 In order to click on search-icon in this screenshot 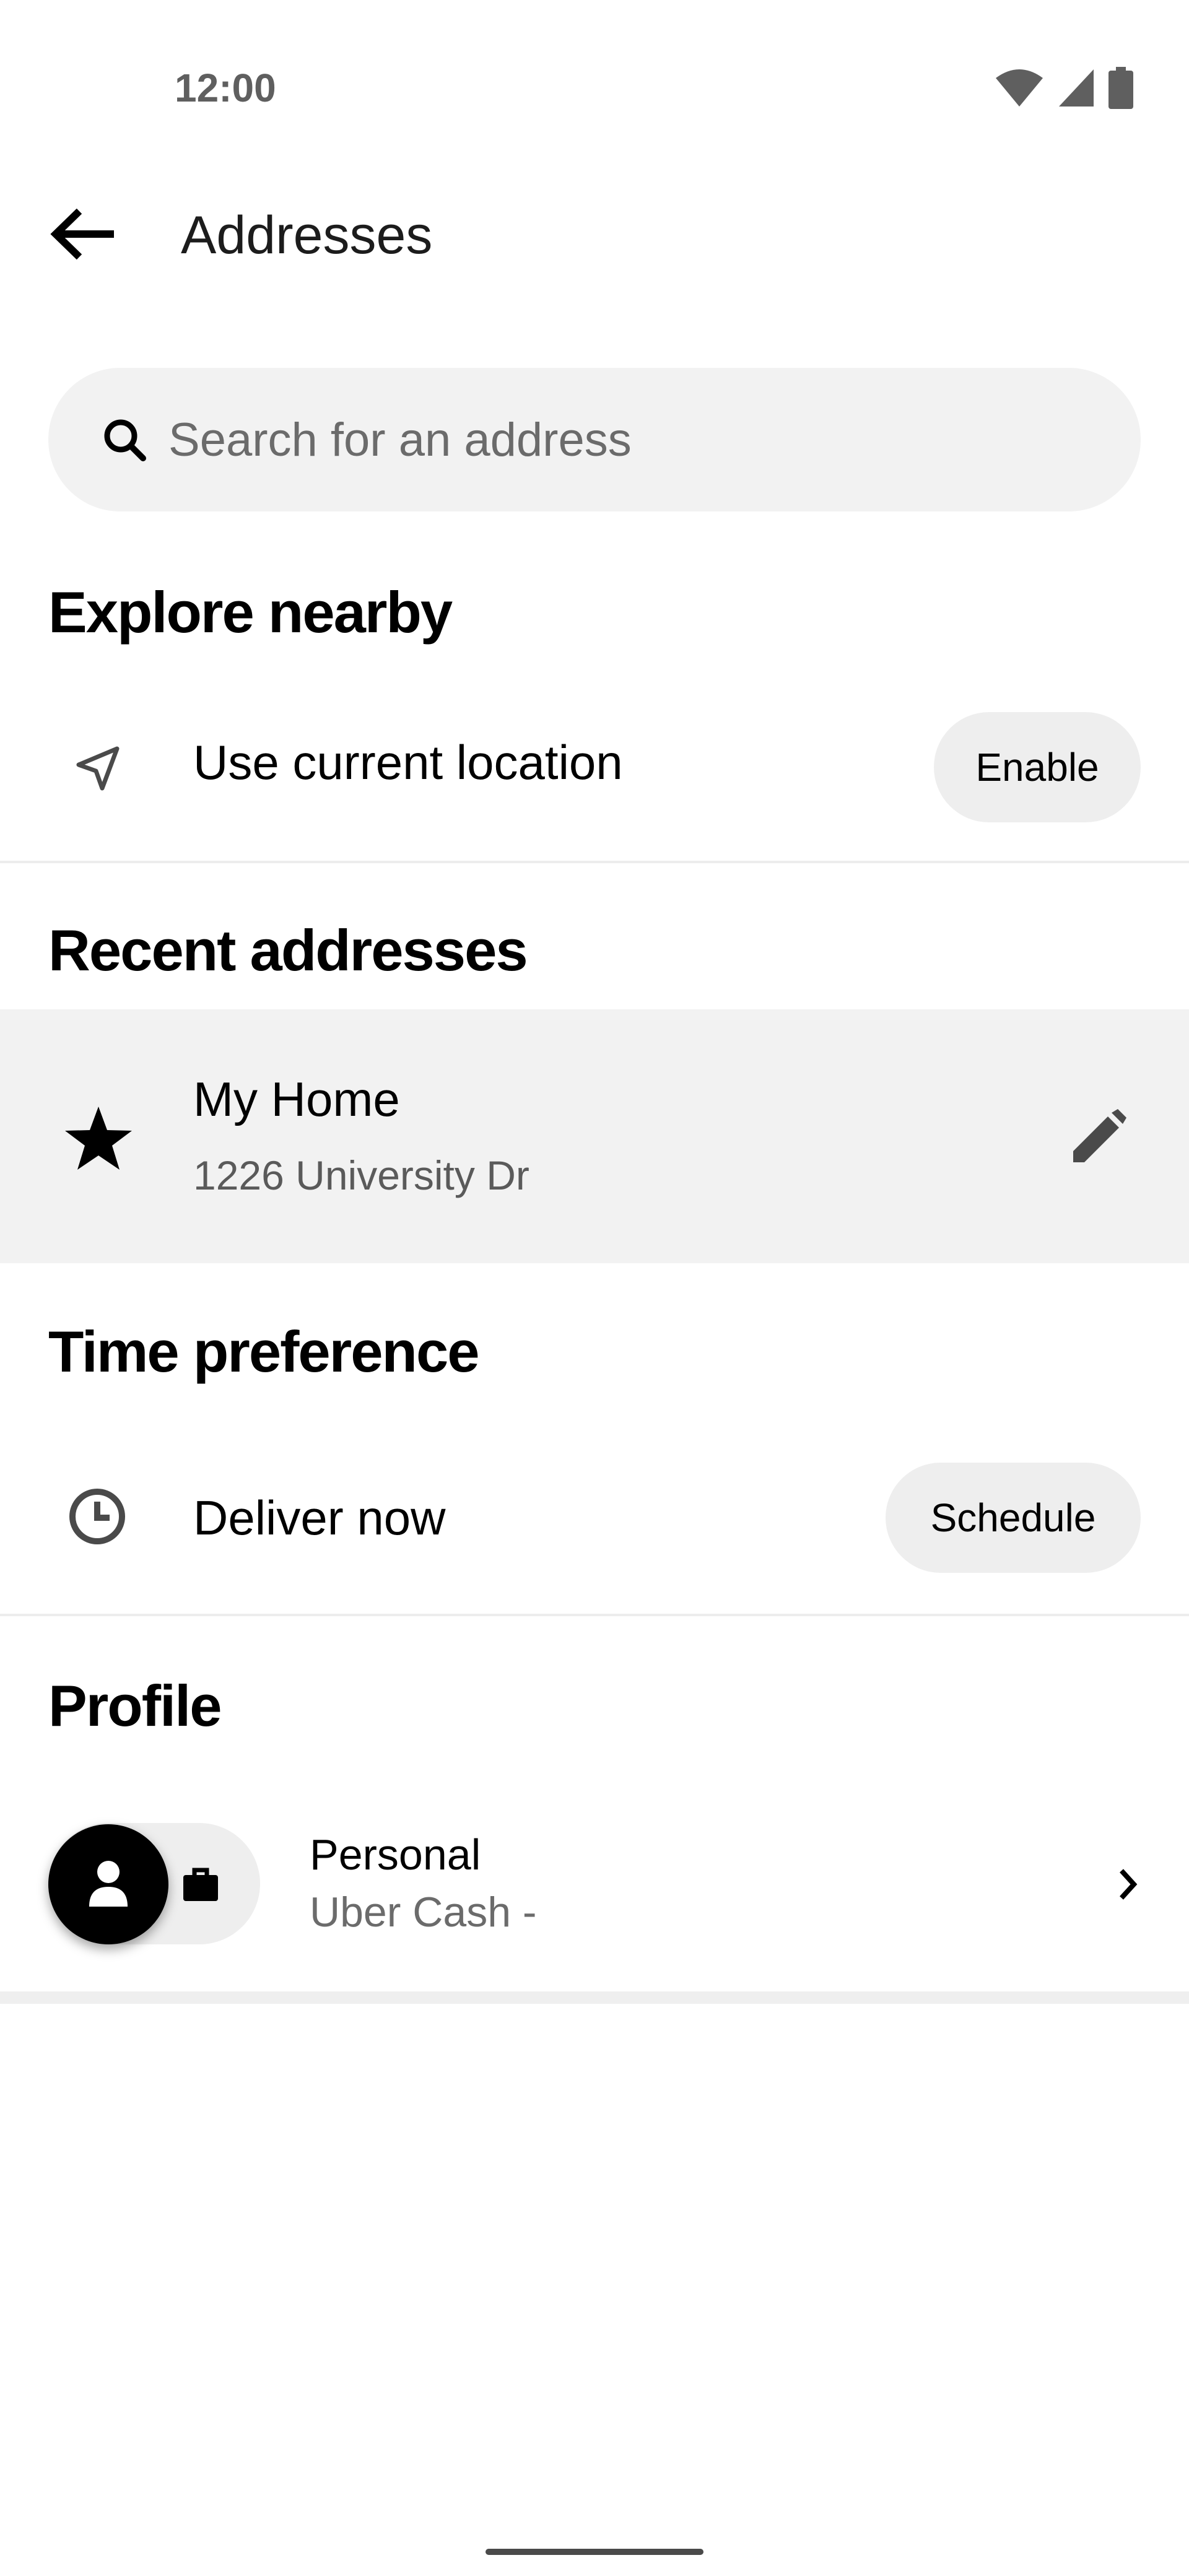, I will do `click(125, 440)`.